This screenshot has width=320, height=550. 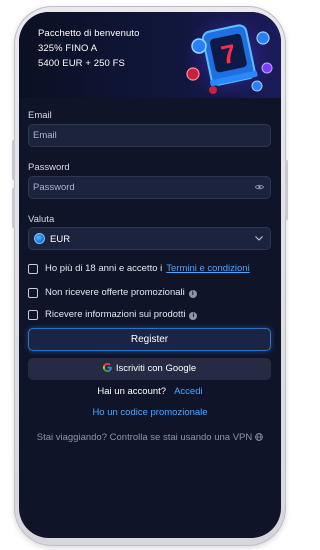 I want to click on globe-icon, so click(x=259, y=437).